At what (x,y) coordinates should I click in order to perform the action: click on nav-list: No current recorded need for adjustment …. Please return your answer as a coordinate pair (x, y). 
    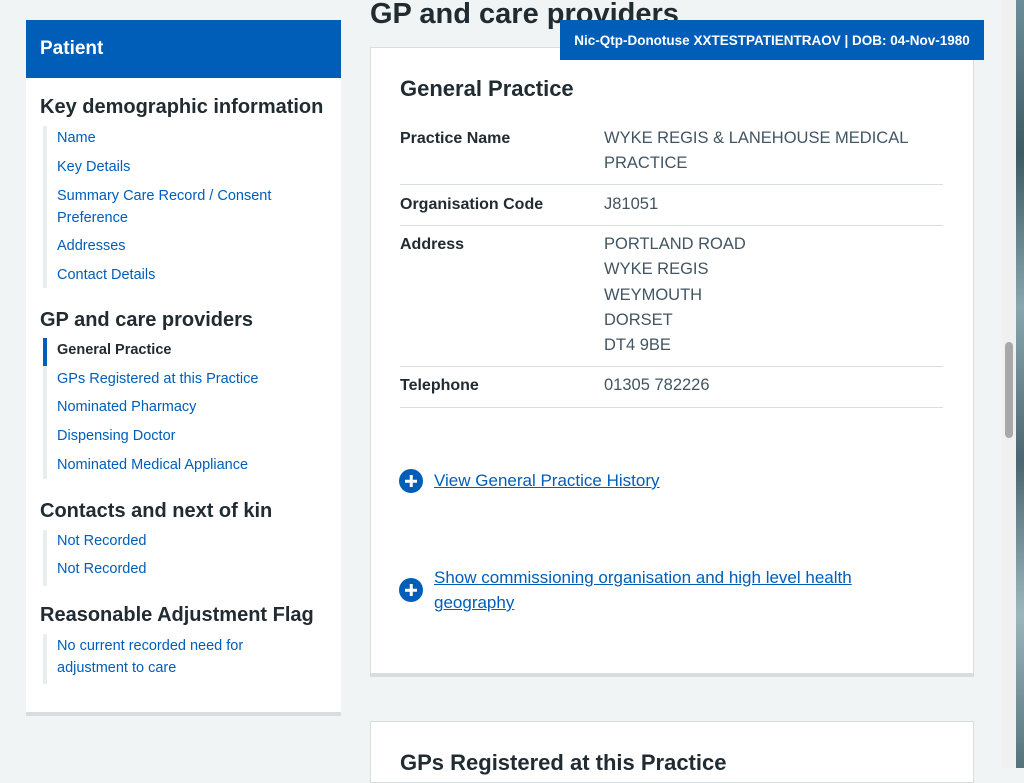
    Looking at the image, I should click on (185, 659).